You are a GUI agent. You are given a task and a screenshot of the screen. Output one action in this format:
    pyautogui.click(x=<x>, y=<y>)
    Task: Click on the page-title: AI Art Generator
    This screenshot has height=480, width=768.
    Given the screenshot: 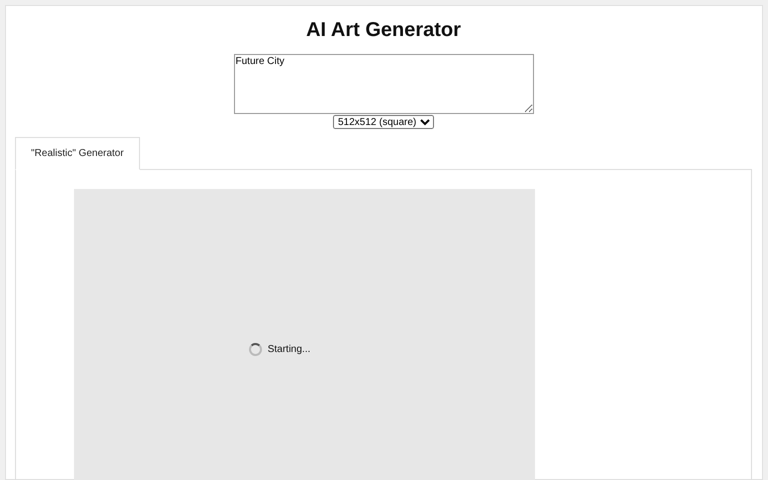 What is the action you would take?
    pyautogui.click(x=383, y=30)
    